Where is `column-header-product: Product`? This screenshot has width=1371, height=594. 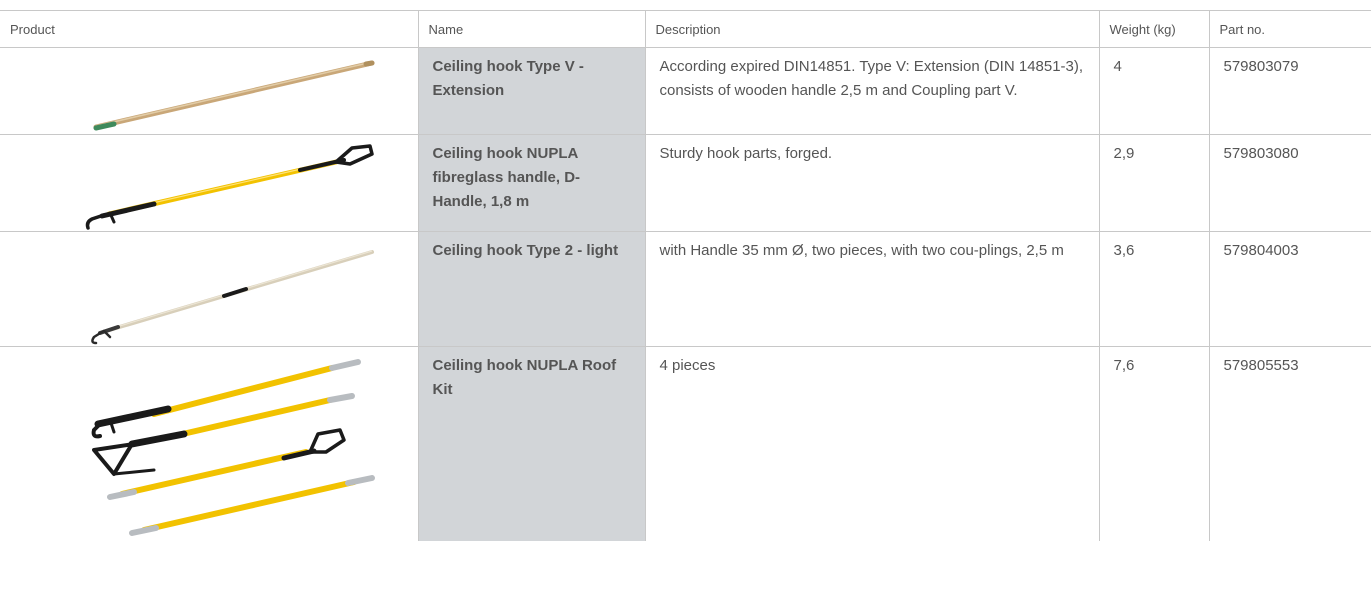 column-header-product: Product is located at coordinates (209, 29).